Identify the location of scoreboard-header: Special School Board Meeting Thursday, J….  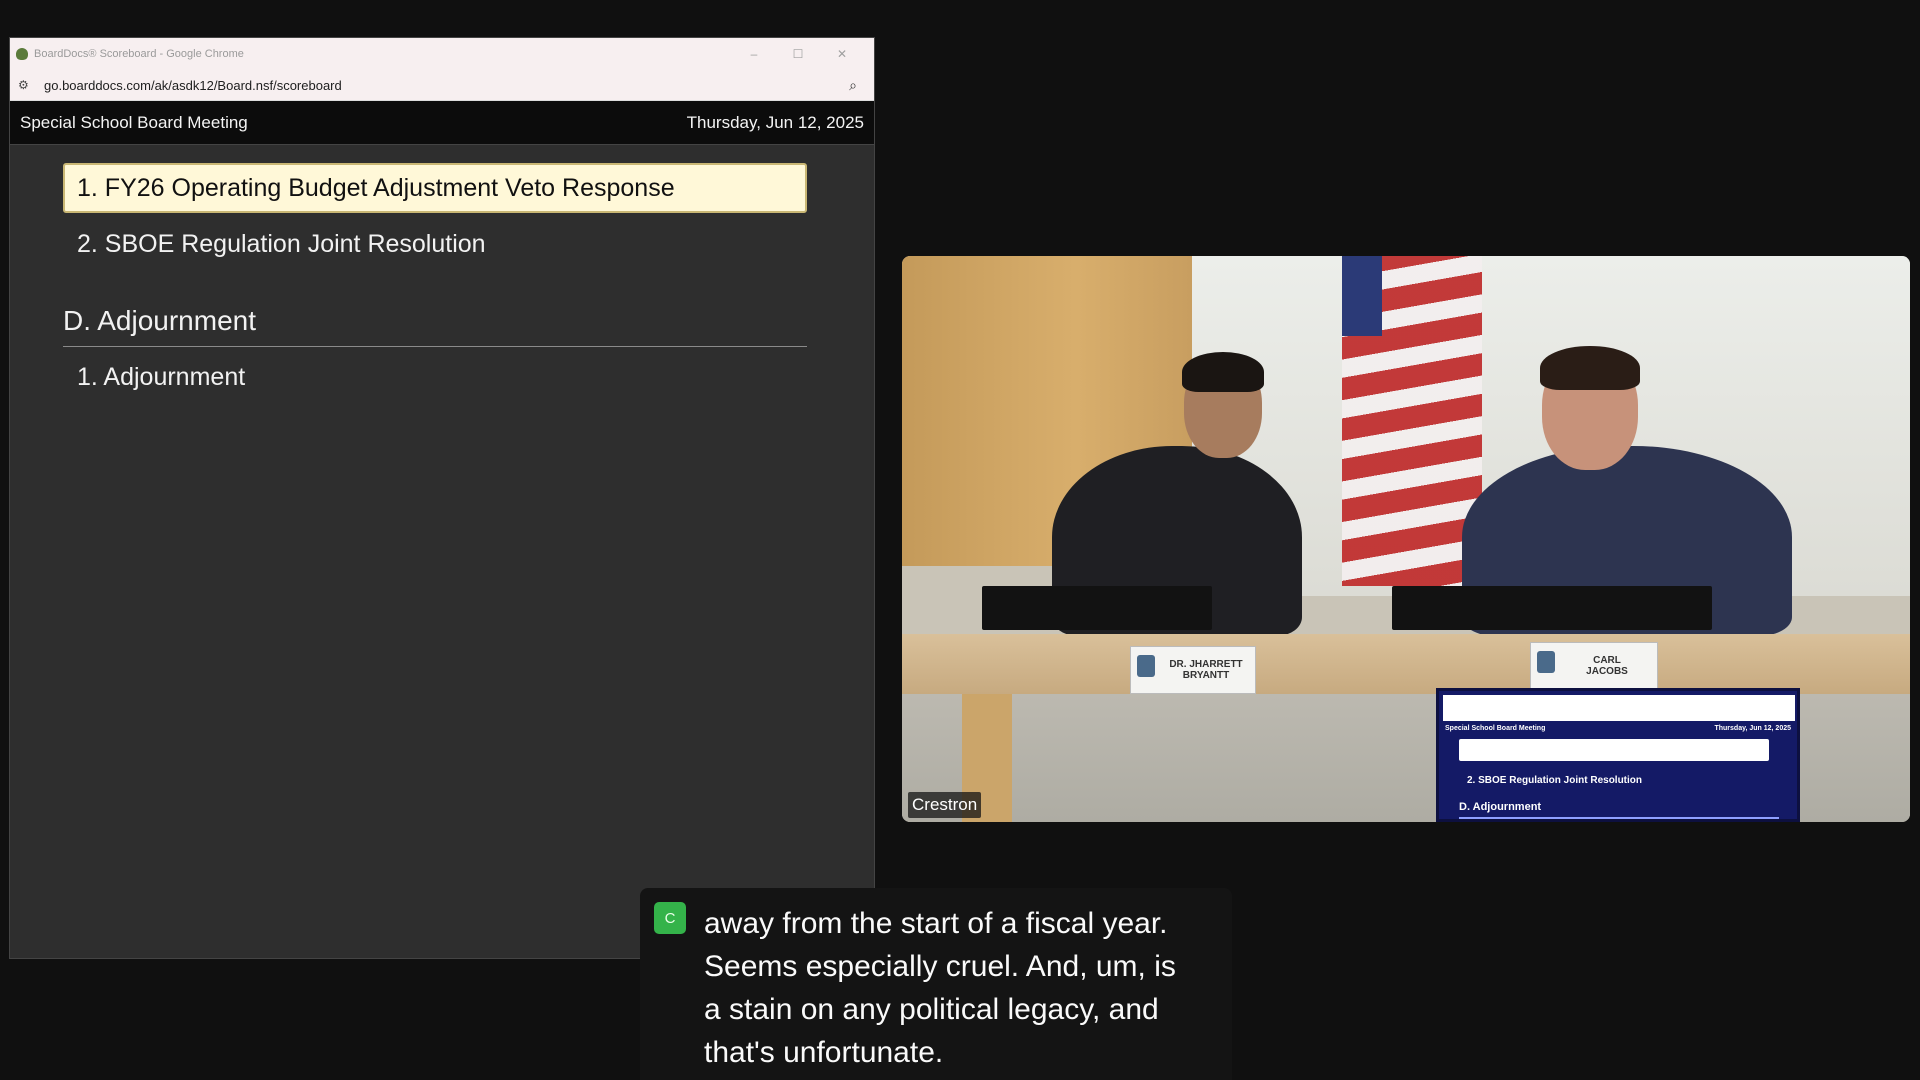
(442, 123).